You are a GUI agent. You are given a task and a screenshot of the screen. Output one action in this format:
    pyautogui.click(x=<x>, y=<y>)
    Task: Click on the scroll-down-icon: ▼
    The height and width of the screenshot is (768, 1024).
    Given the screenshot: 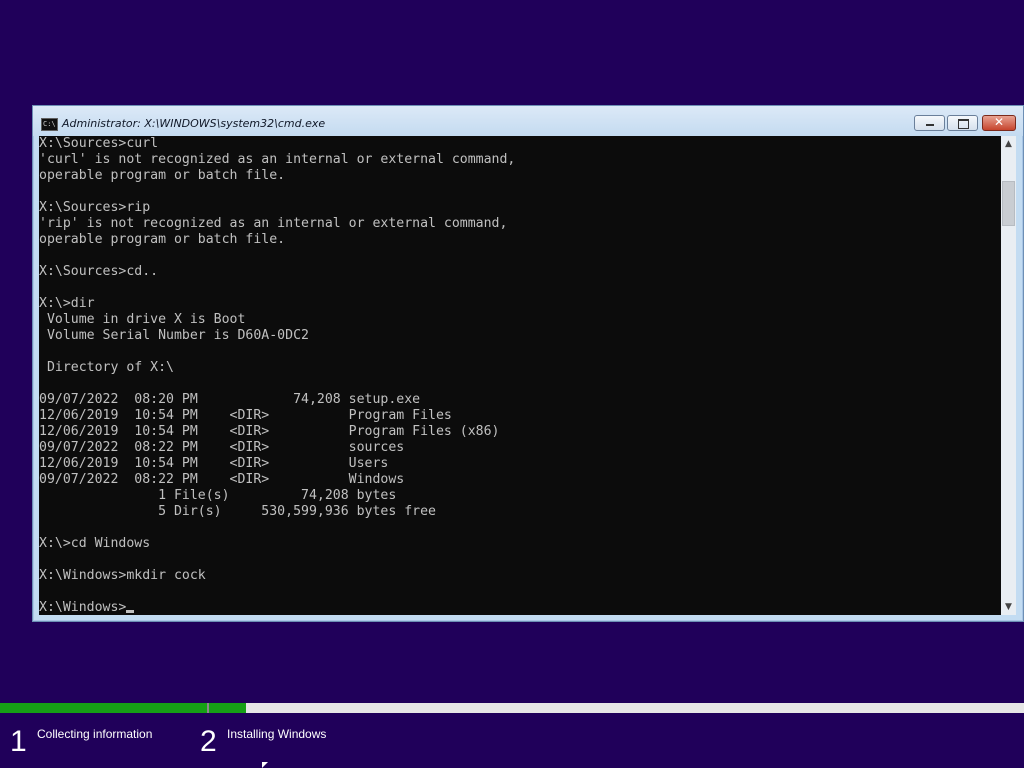 What is the action you would take?
    pyautogui.click(x=1008, y=607)
    